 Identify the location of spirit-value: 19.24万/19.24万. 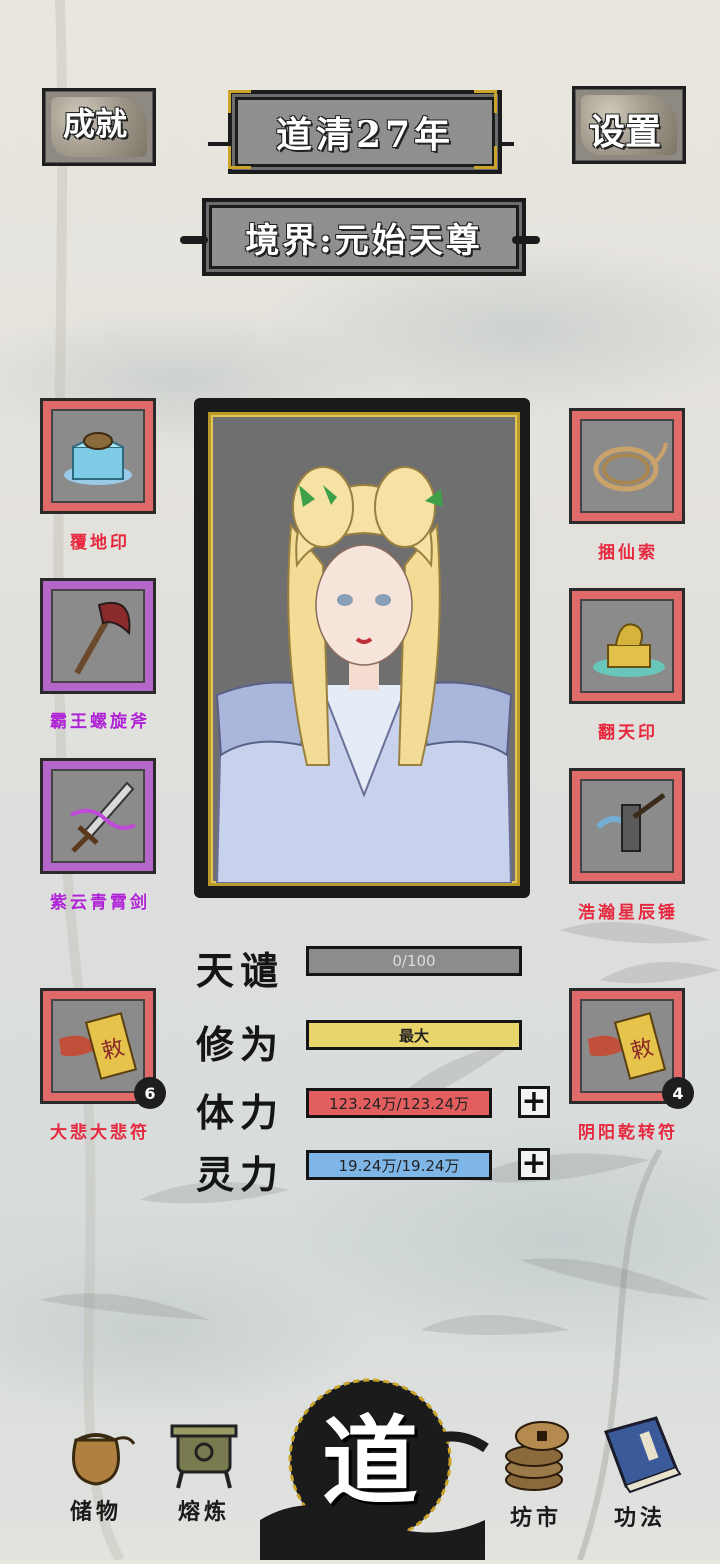
(399, 1165).